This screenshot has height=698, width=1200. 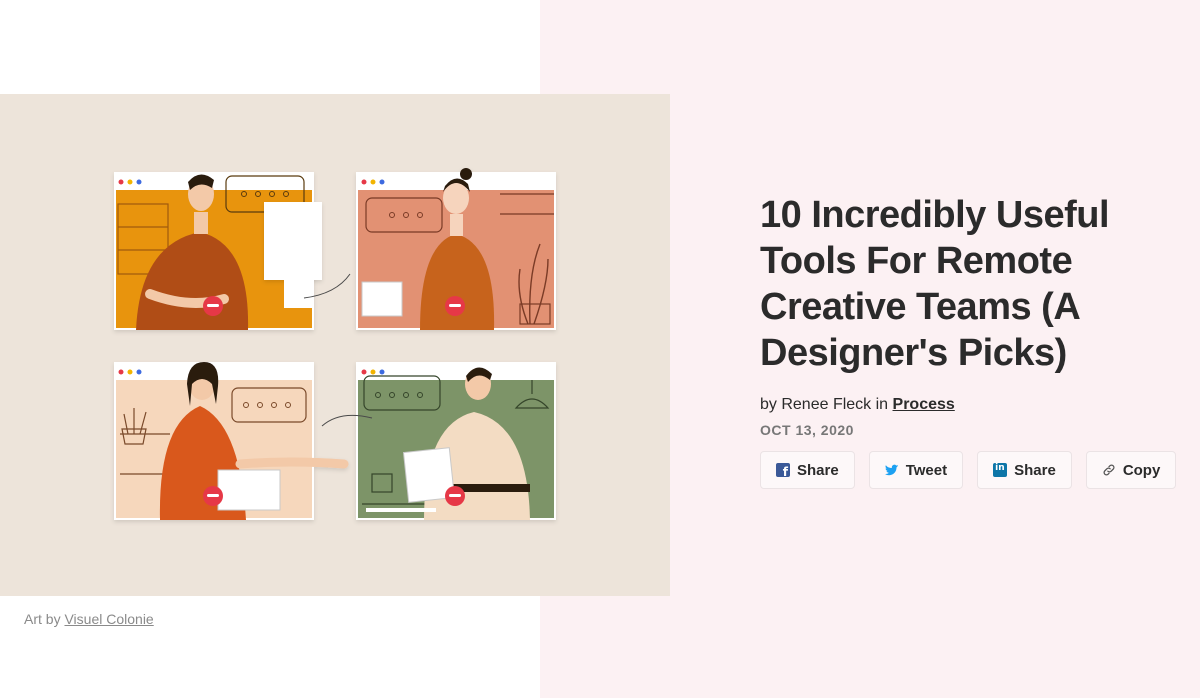 What do you see at coordinates (826, 404) in the screenshot?
I see `byline-author: by Renee Fleck in` at bounding box center [826, 404].